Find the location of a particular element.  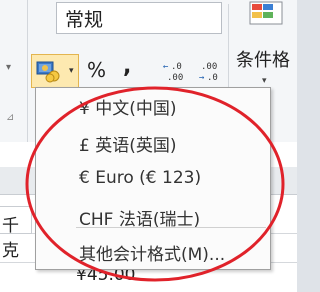

menu-item-eur: € Euro (€ 123) is located at coordinates (140, 178).